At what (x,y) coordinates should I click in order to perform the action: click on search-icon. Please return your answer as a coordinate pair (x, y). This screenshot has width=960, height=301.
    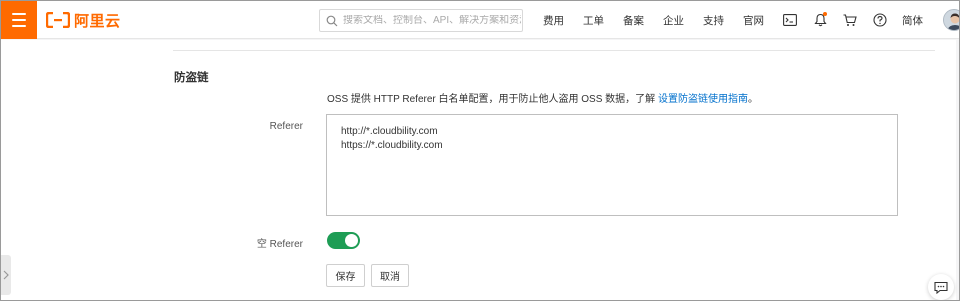
    Looking at the image, I should click on (332, 20).